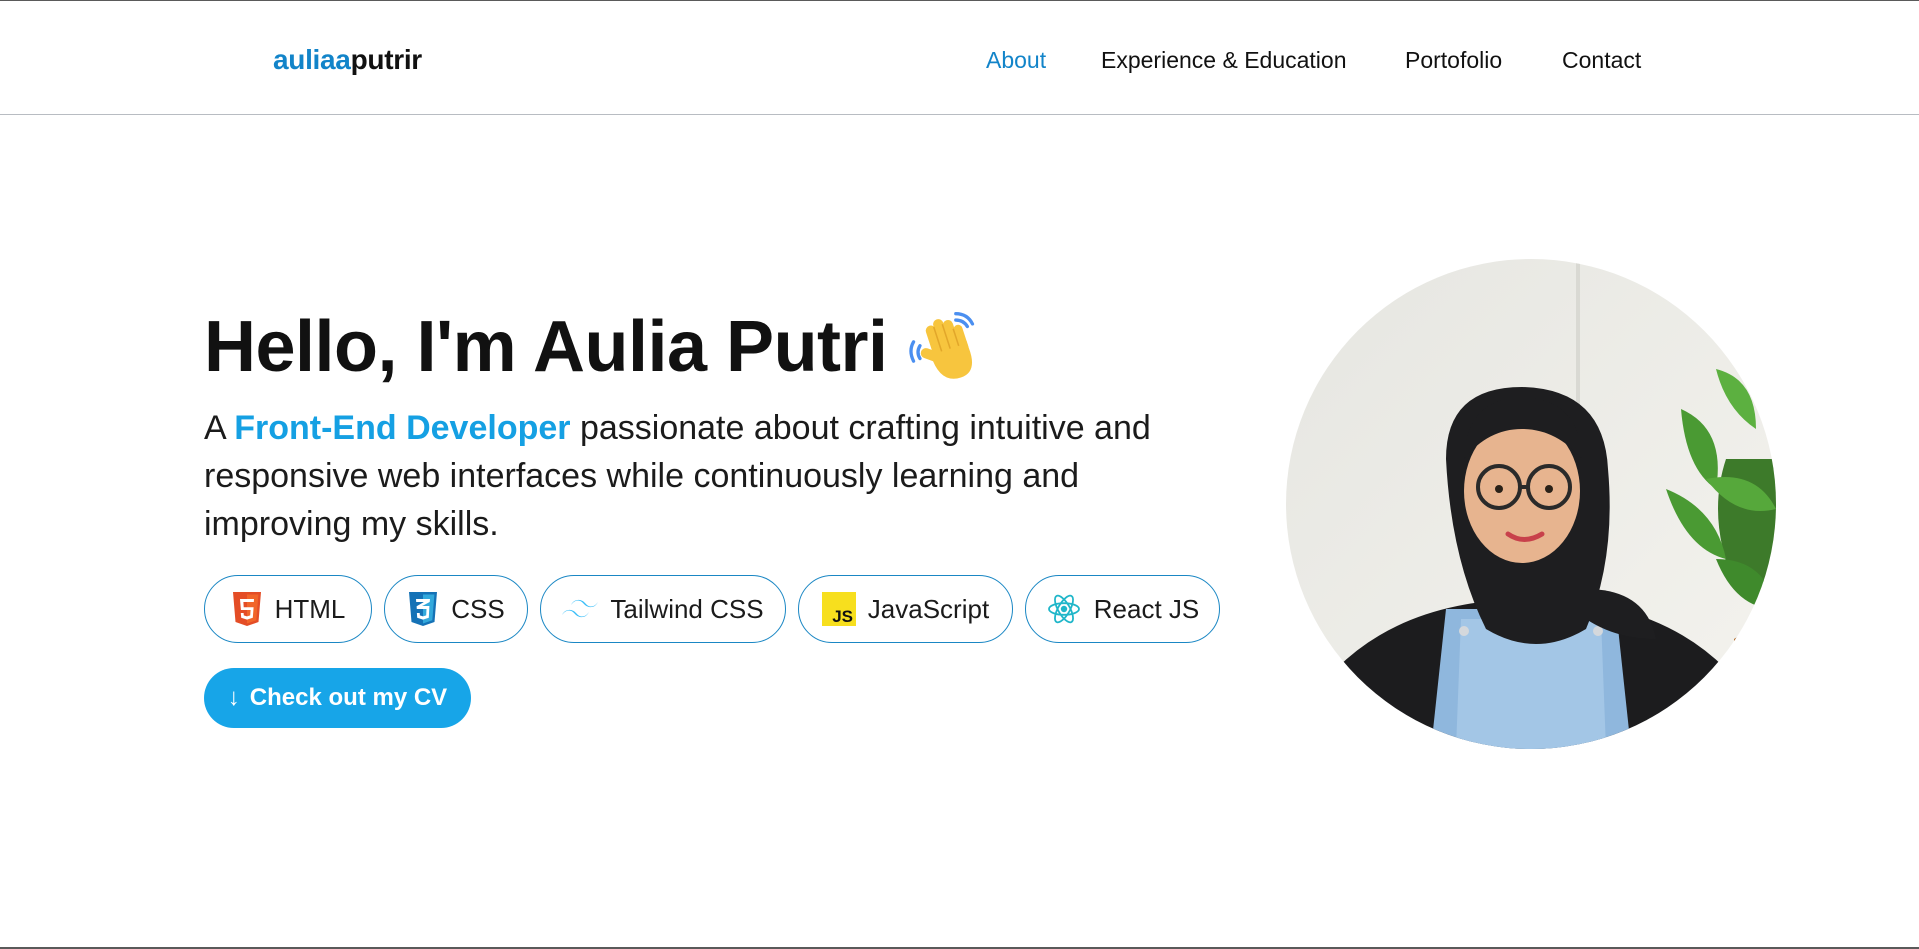  What do you see at coordinates (1016, 60) in the screenshot?
I see `nav-about: About` at bounding box center [1016, 60].